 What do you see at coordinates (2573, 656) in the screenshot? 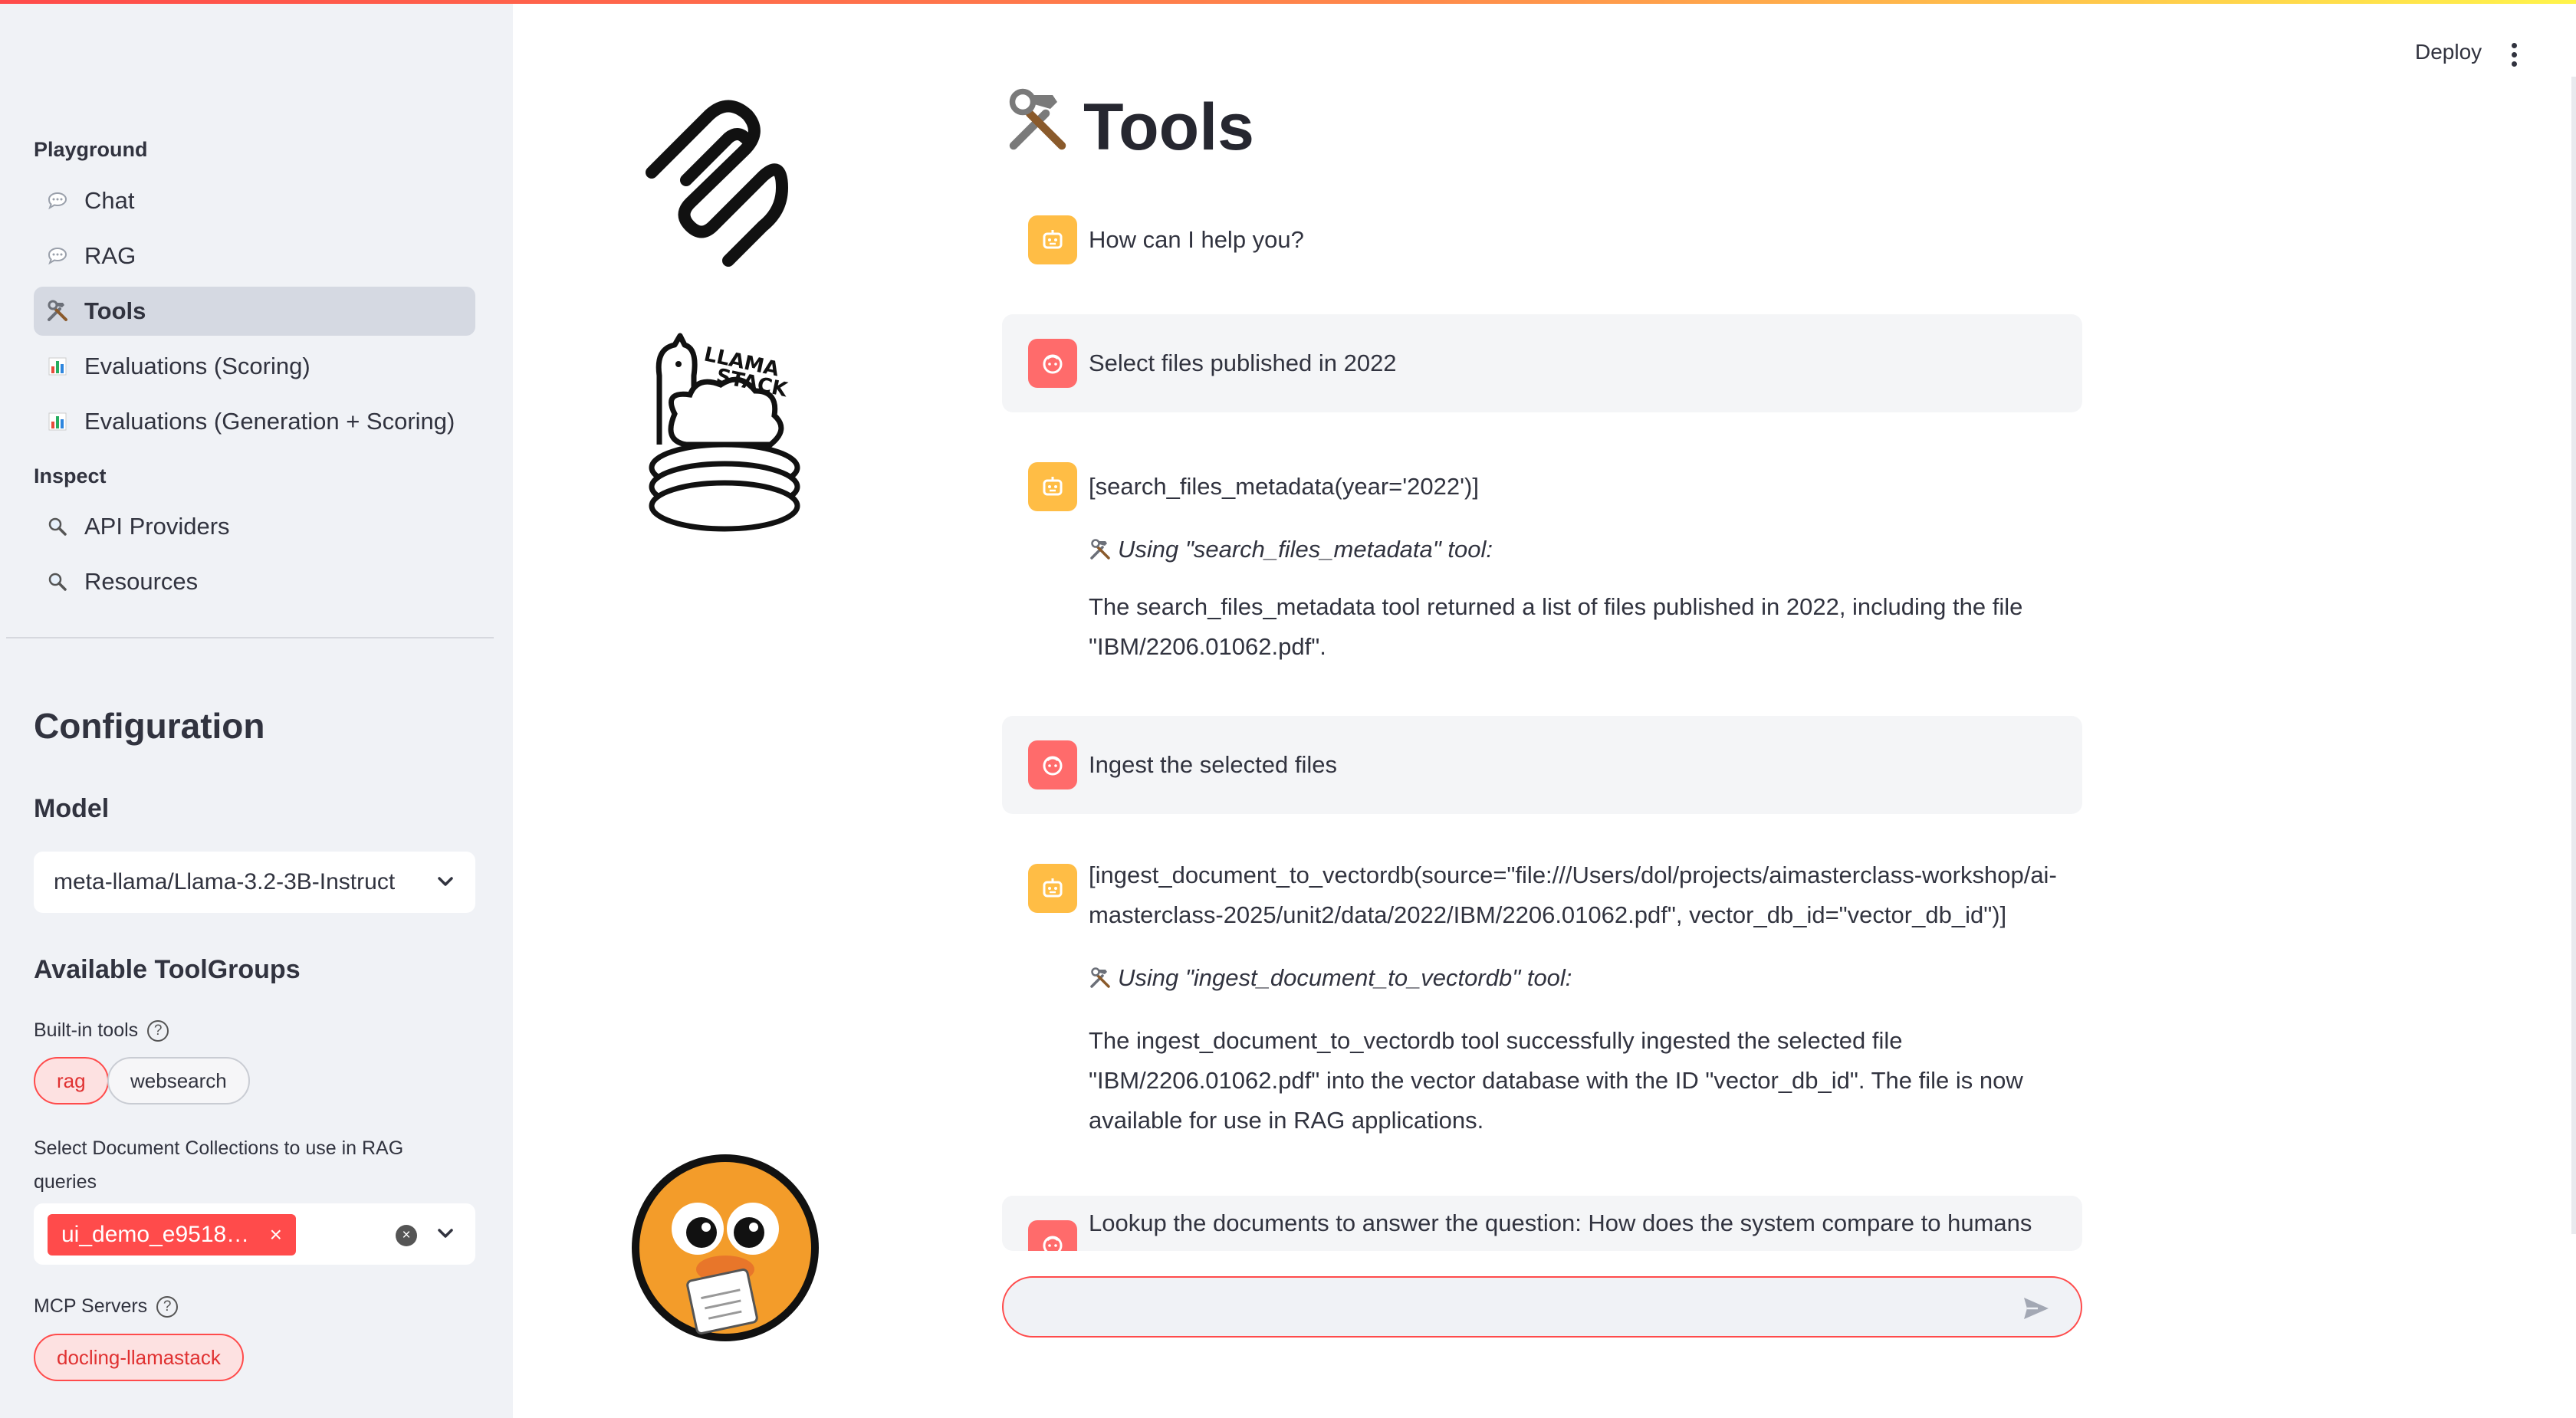
I see `main-scrollbar` at bounding box center [2573, 656].